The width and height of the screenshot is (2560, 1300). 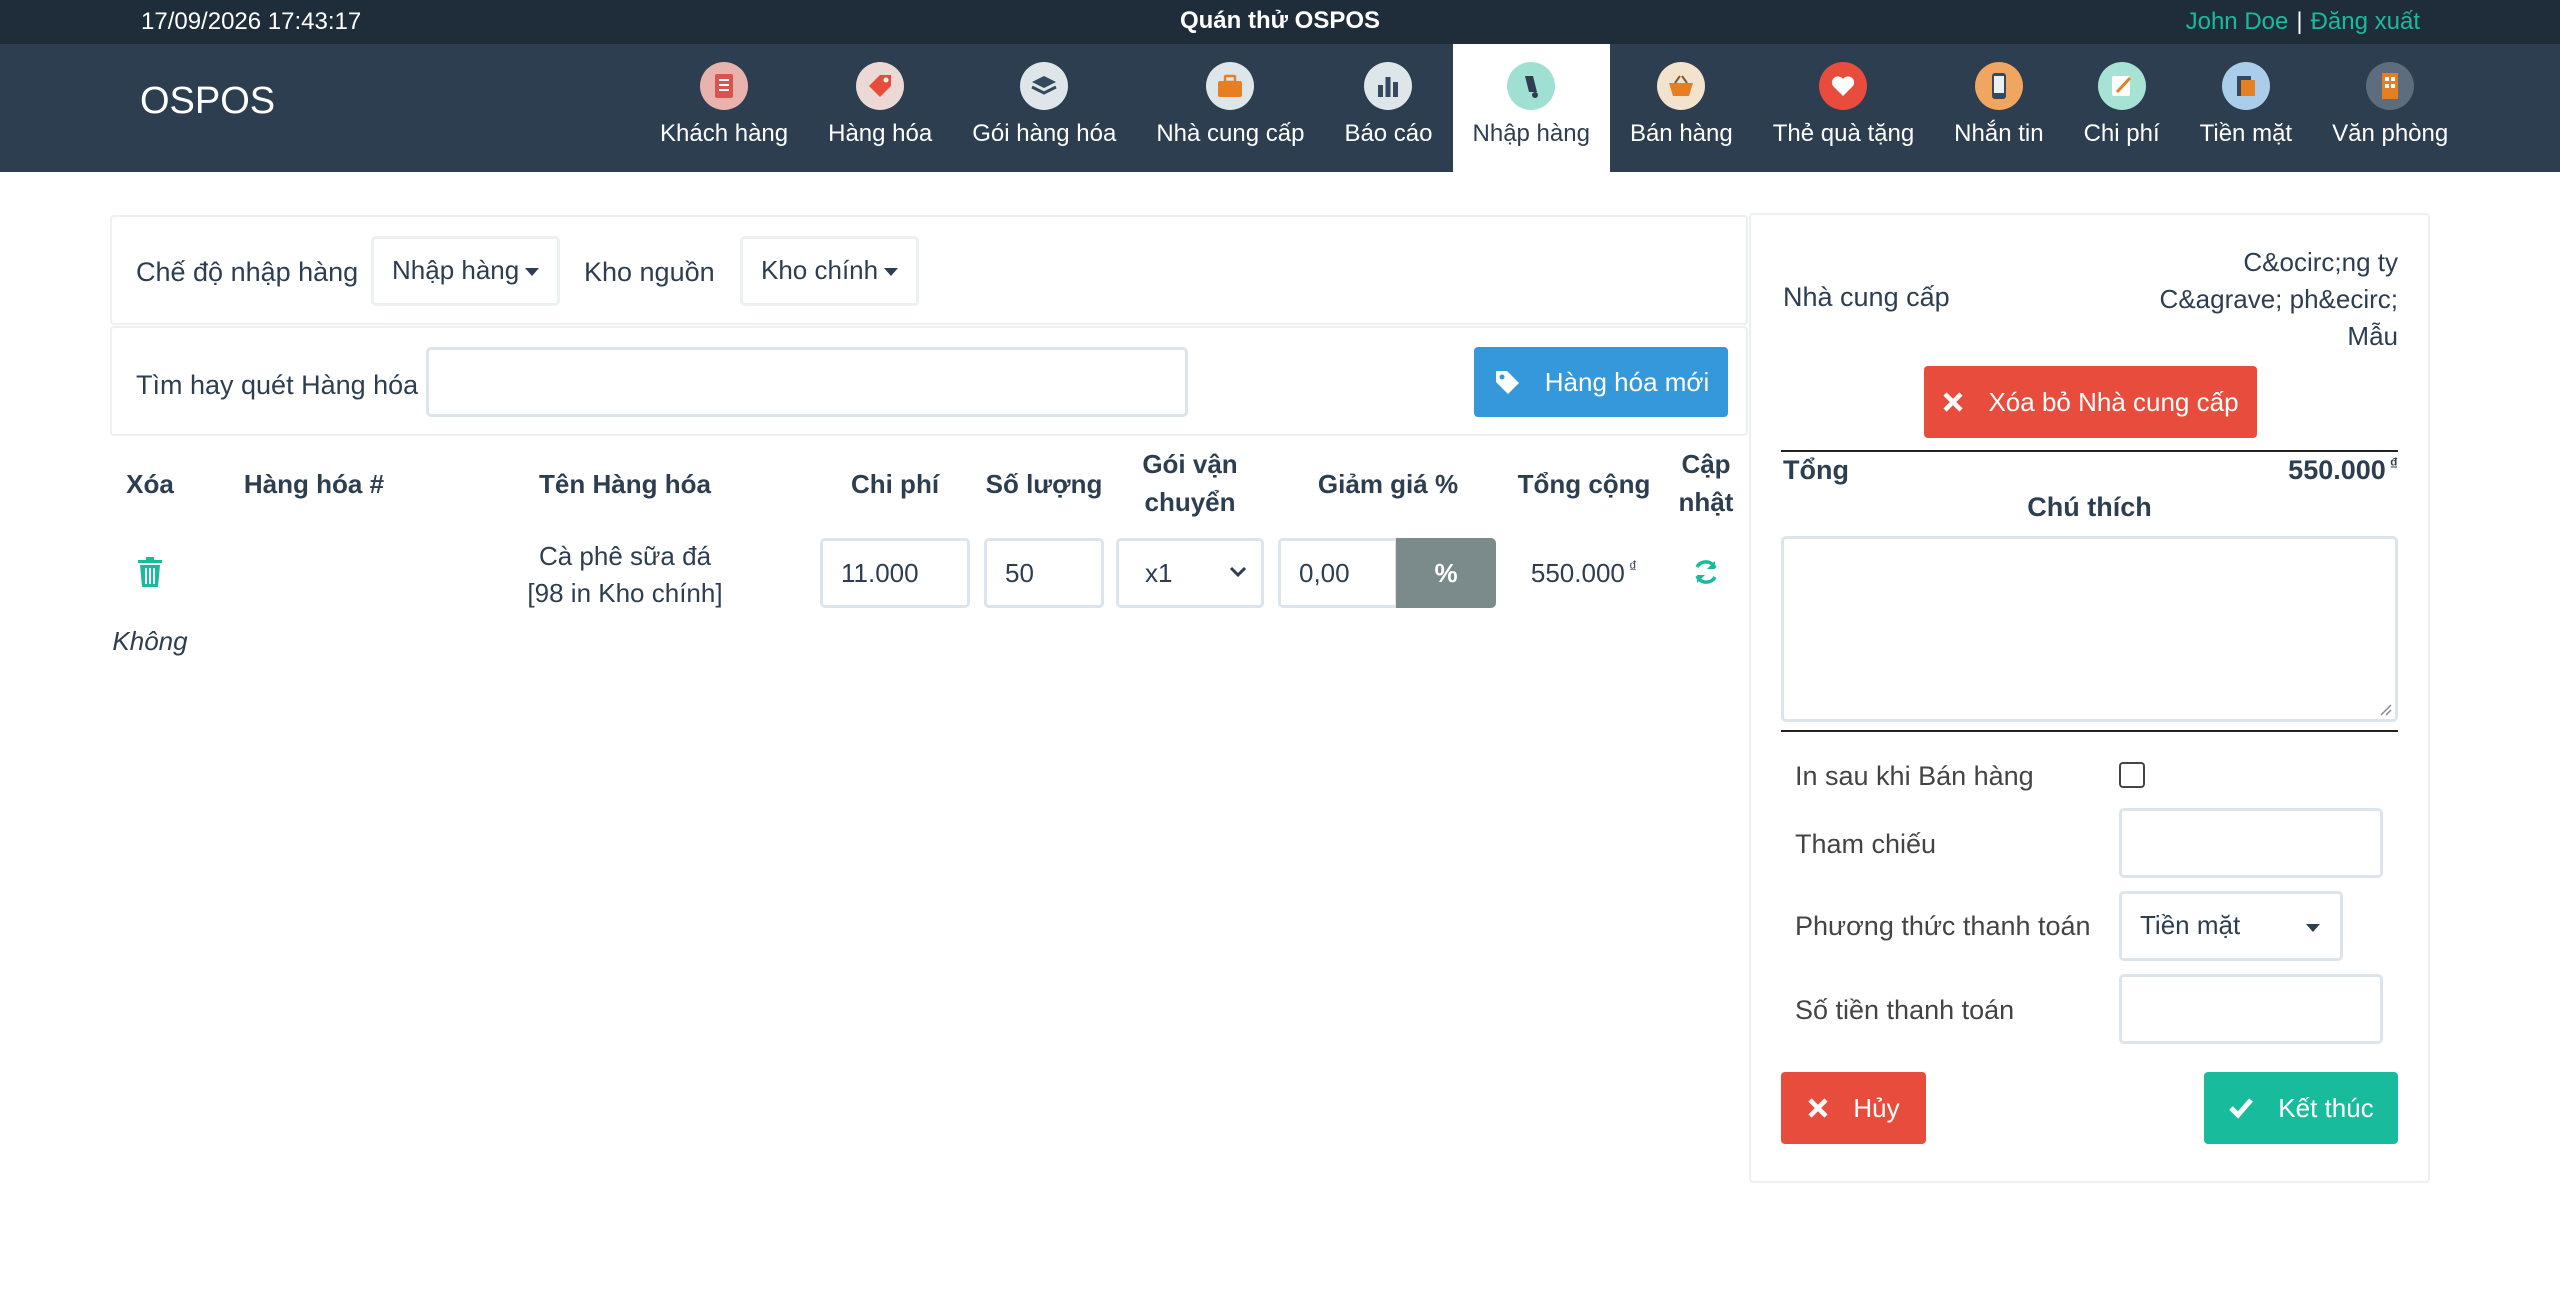 I want to click on col-header-ship-pack-line1: Gói vận, so click(x=1190, y=464).